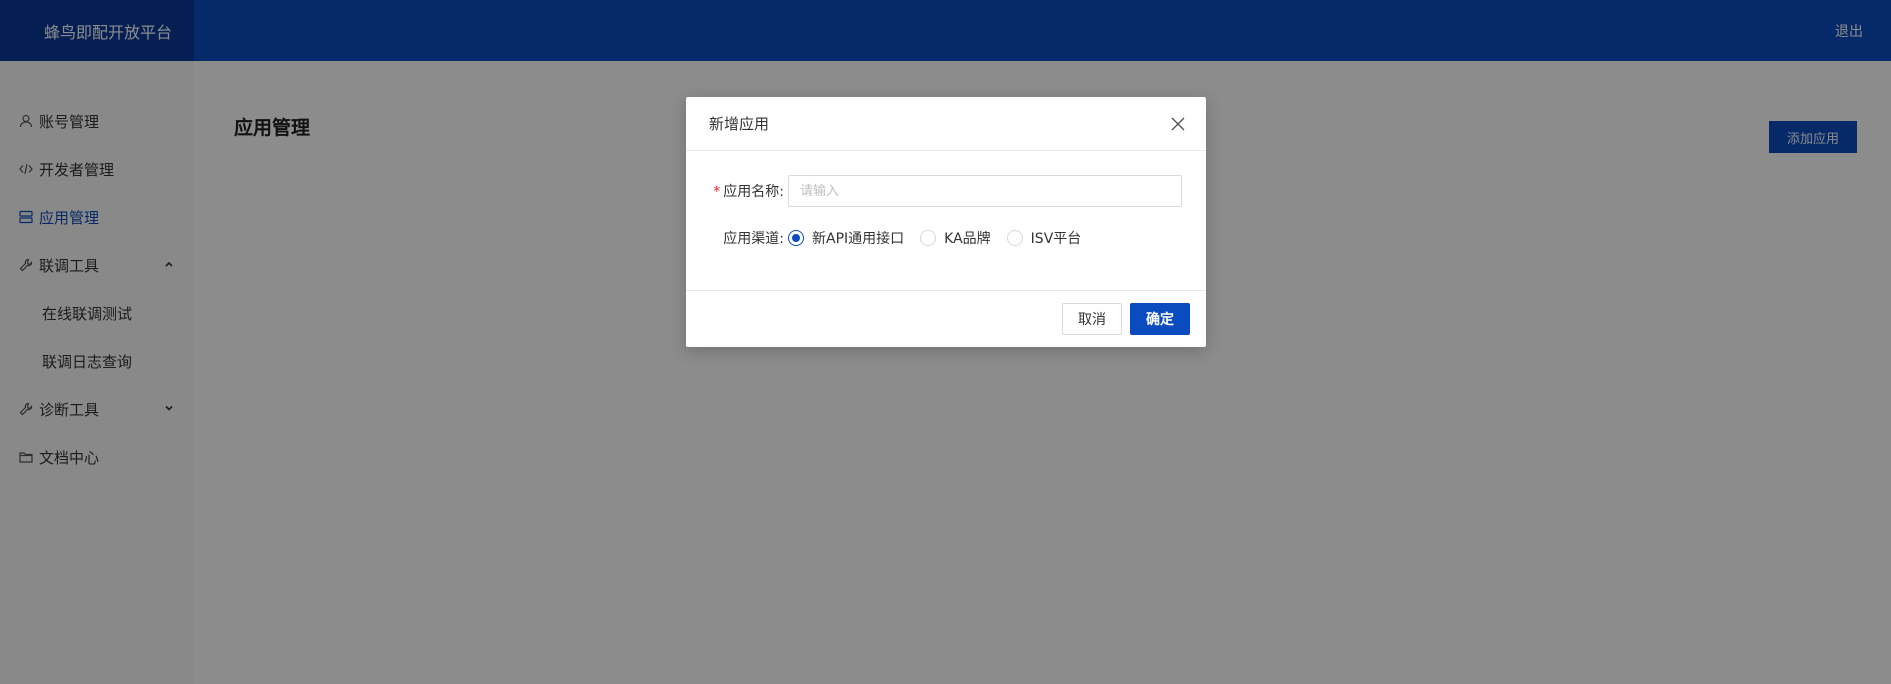  I want to click on channel-radio-isv: ISV平台, so click(1044, 238).